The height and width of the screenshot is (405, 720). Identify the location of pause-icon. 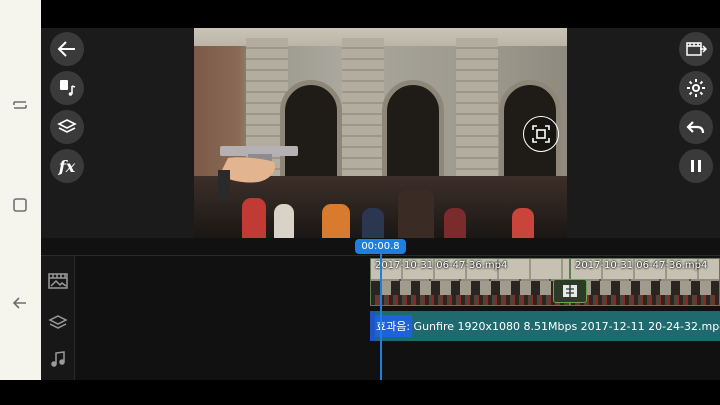
(696, 166).